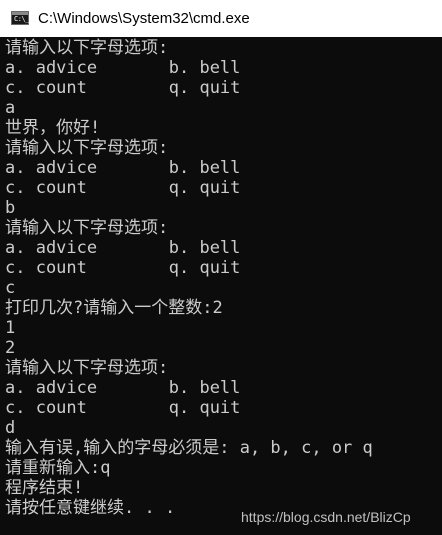 Image resolution: width=442 pixels, height=535 pixels. Describe the element at coordinates (53, 128) in the screenshot. I see `console-line: 世界，你好!` at that location.